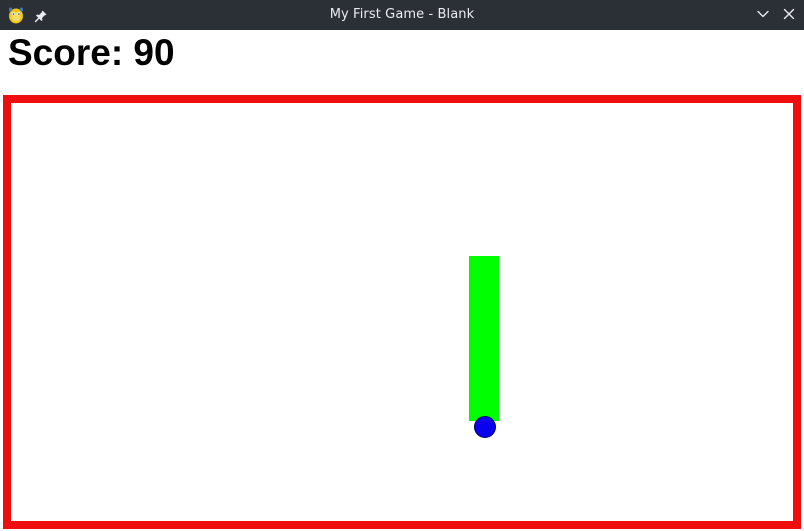 The height and width of the screenshot is (531, 804). I want to click on window-controls, so click(776, 14).